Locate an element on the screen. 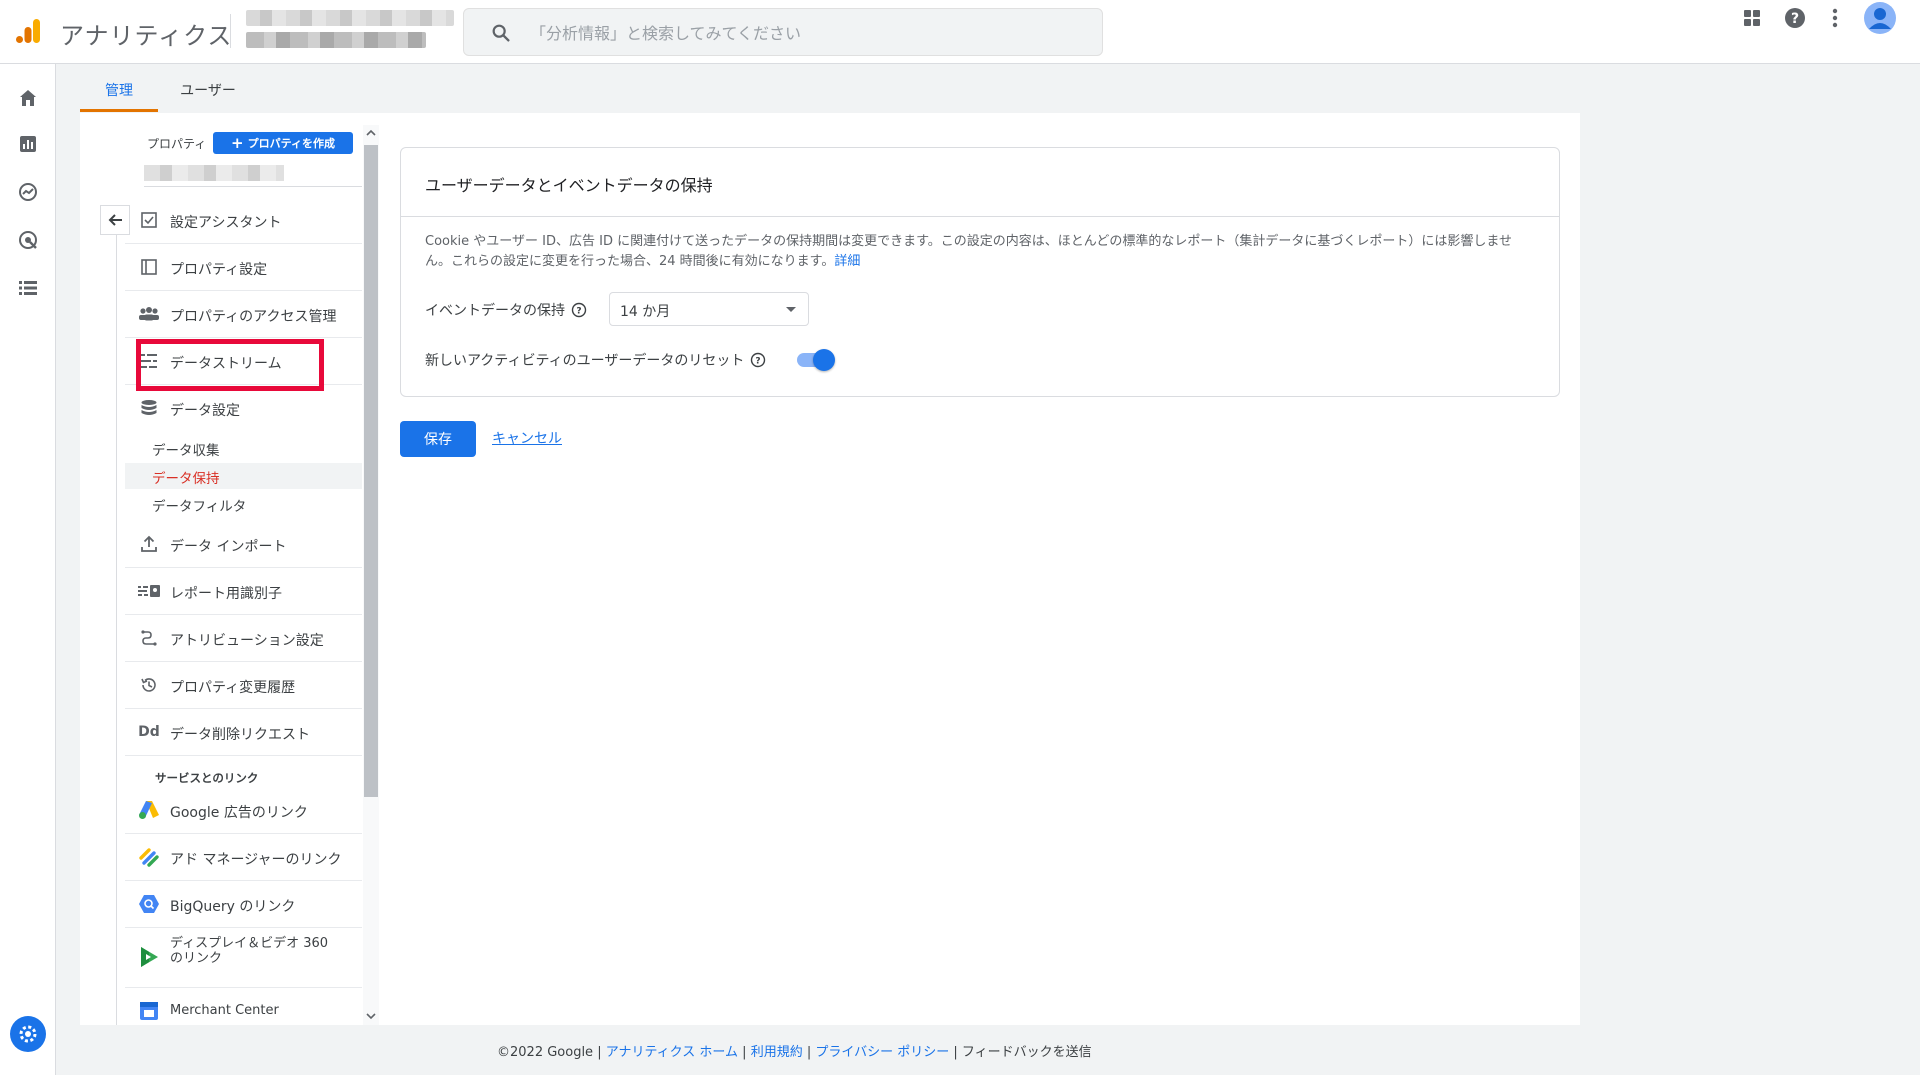 The image size is (1920, 1075). save-button: 保存 is located at coordinates (438, 439).